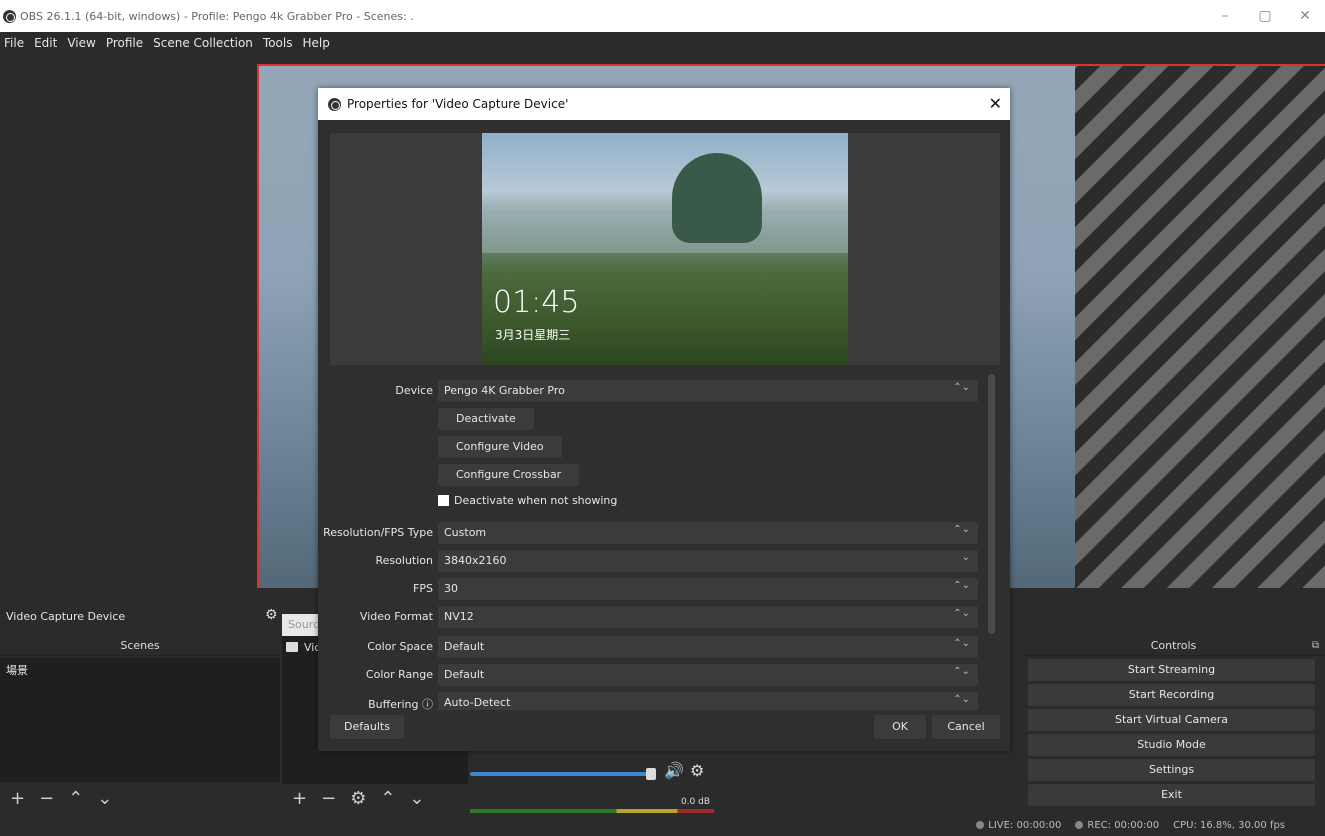 The height and width of the screenshot is (836, 1325). I want to click on mixer-gear-icon: ⚙, so click(697, 770).